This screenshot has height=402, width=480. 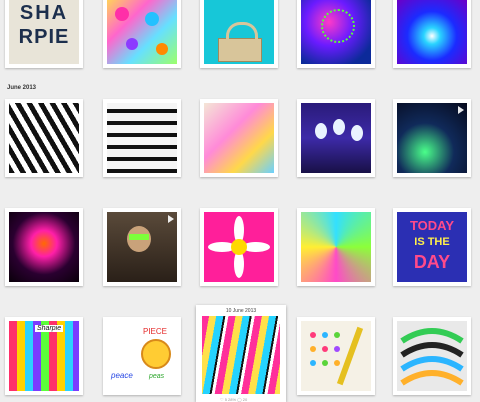 I want to click on decorated-markers-photo, so click(x=432, y=356).